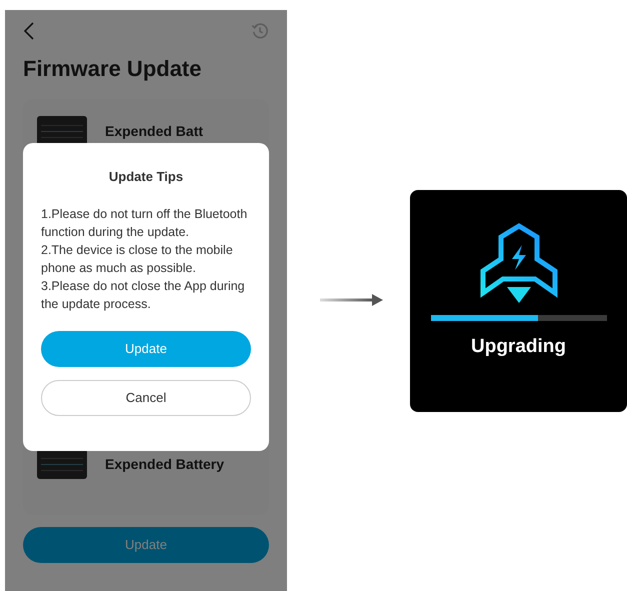 This screenshot has height=591, width=627. What do you see at coordinates (146, 177) in the screenshot?
I see `dialog-title: Update Tips` at bounding box center [146, 177].